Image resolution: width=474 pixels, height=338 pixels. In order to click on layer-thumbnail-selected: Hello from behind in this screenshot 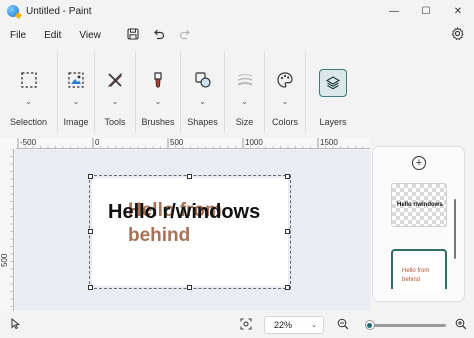, I will do `click(419, 269)`.